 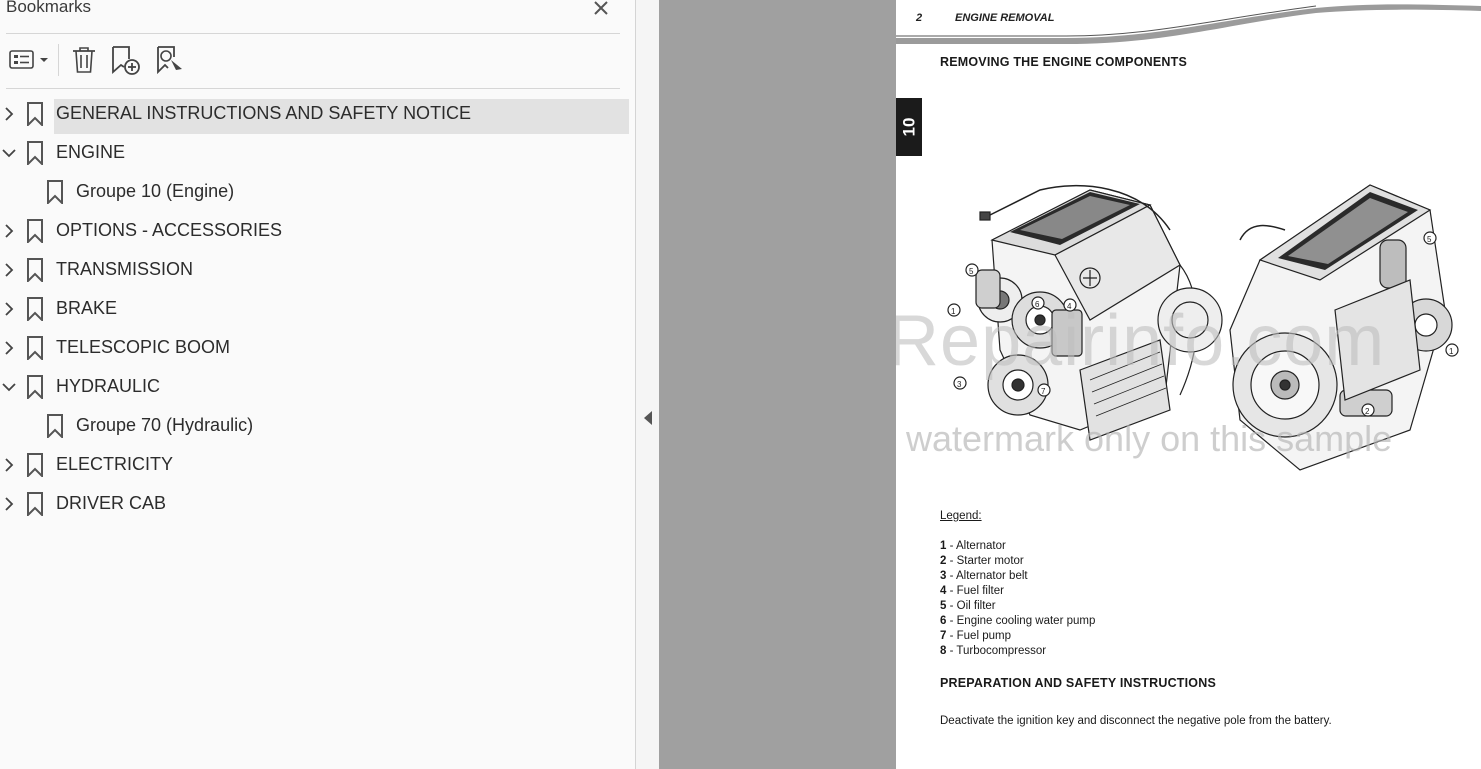 What do you see at coordinates (1141, 341) in the screenshot?
I see `watermark-main: eRepairinfo.com` at bounding box center [1141, 341].